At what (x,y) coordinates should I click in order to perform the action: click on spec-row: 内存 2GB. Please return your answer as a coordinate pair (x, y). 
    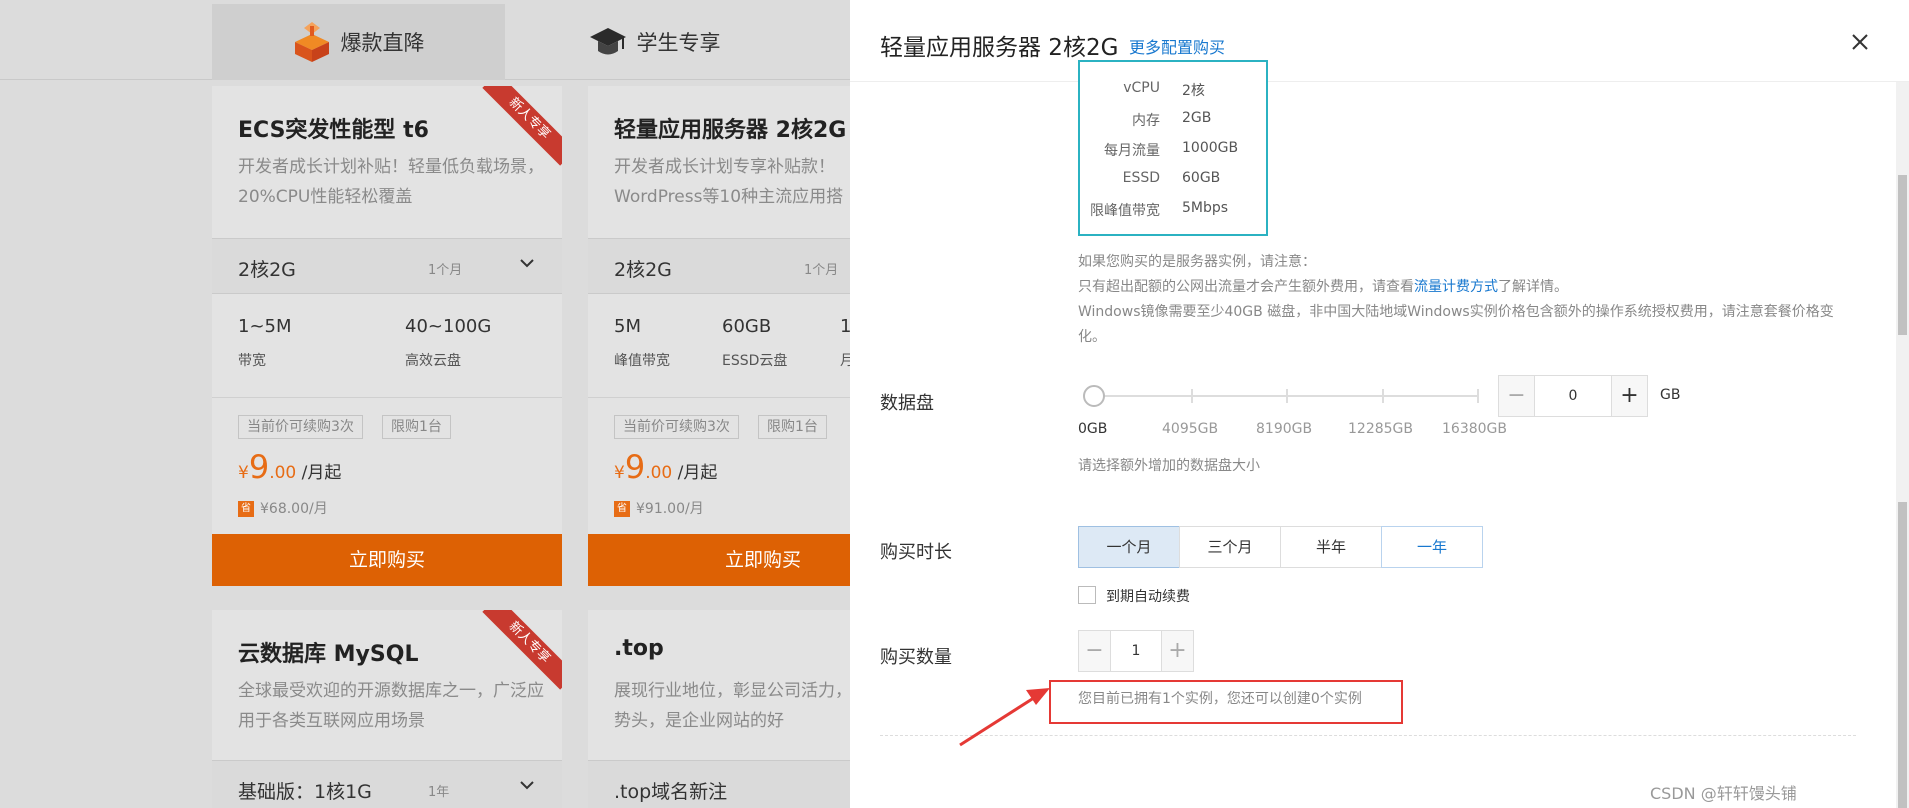
    Looking at the image, I should click on (1173, 122).